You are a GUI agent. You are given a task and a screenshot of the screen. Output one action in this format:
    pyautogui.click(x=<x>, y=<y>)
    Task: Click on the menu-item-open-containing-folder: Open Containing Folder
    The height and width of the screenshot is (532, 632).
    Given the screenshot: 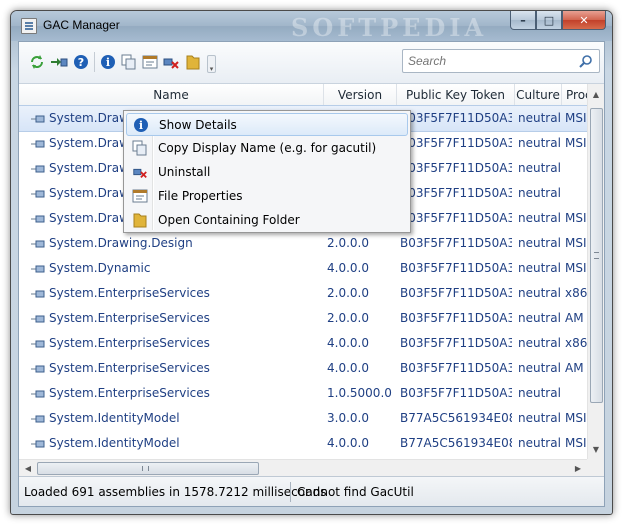 What is the action you would take?
    pyautogui.click(x=267, y=220)
    